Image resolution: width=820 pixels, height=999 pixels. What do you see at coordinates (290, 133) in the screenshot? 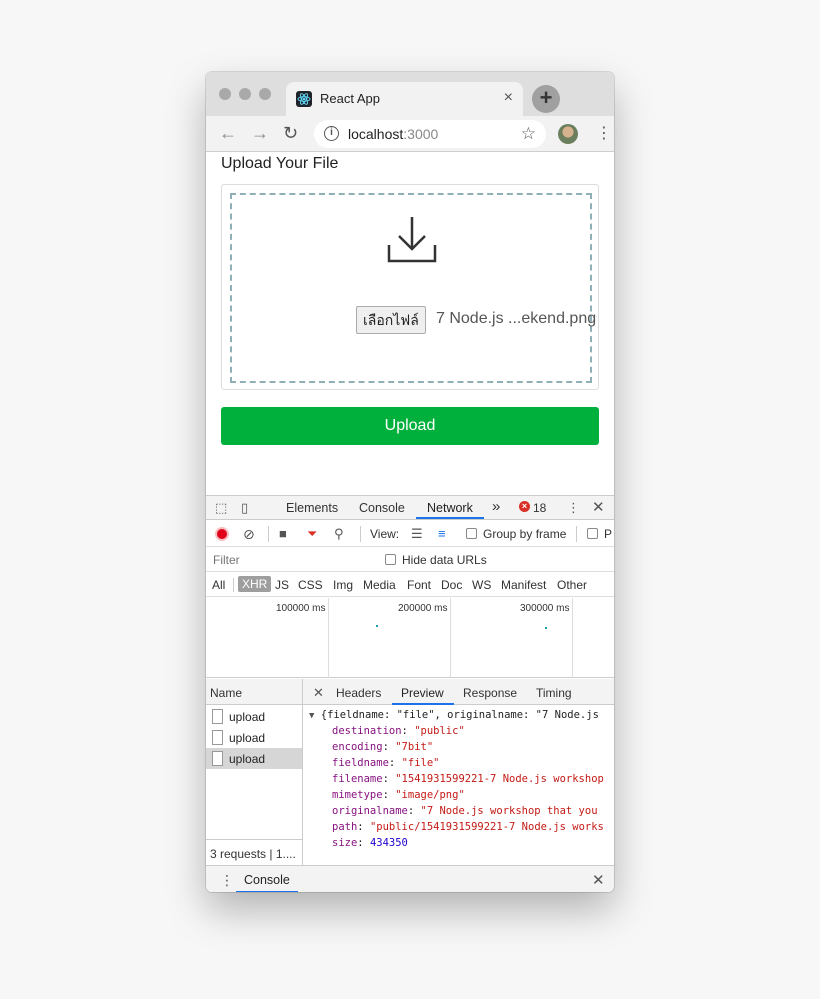
I see `reload-icon: ↻` at bounding box center [290, 133].